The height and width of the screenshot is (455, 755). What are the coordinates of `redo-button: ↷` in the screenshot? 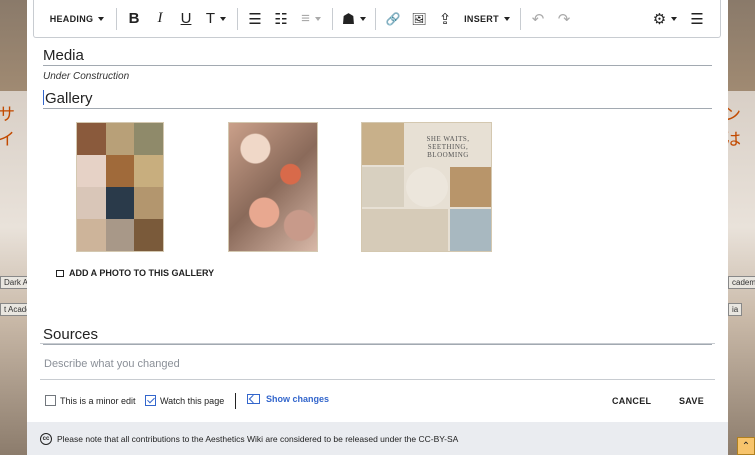 It's located at (564, 19).